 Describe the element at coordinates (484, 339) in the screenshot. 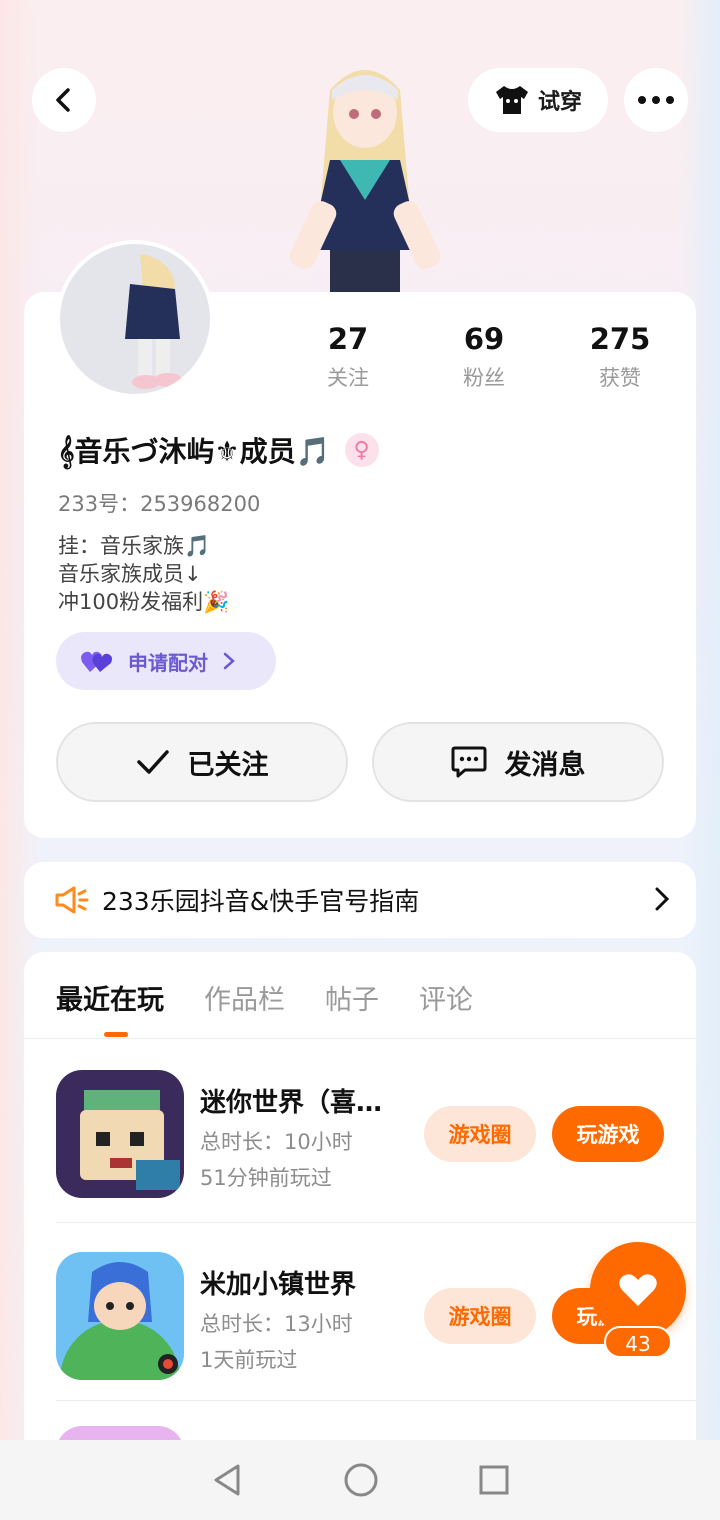

I see `stat-fans-value: 69` at that location.